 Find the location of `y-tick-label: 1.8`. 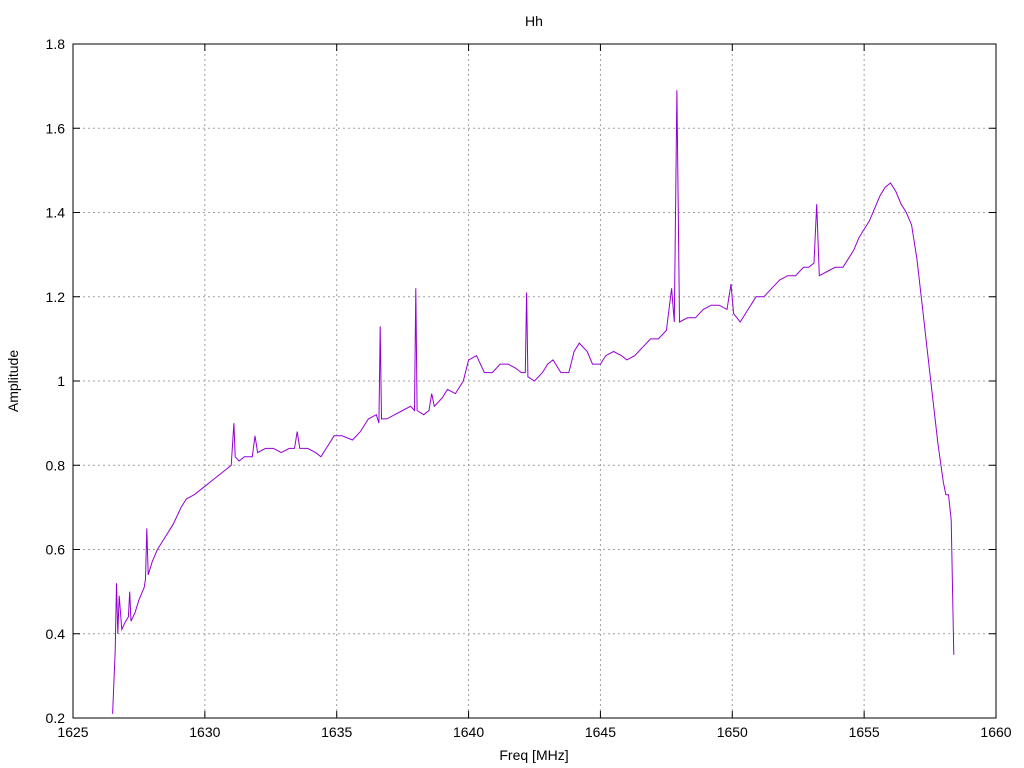

y-tick-label: 1.8 is located at coordinates (56, 44).